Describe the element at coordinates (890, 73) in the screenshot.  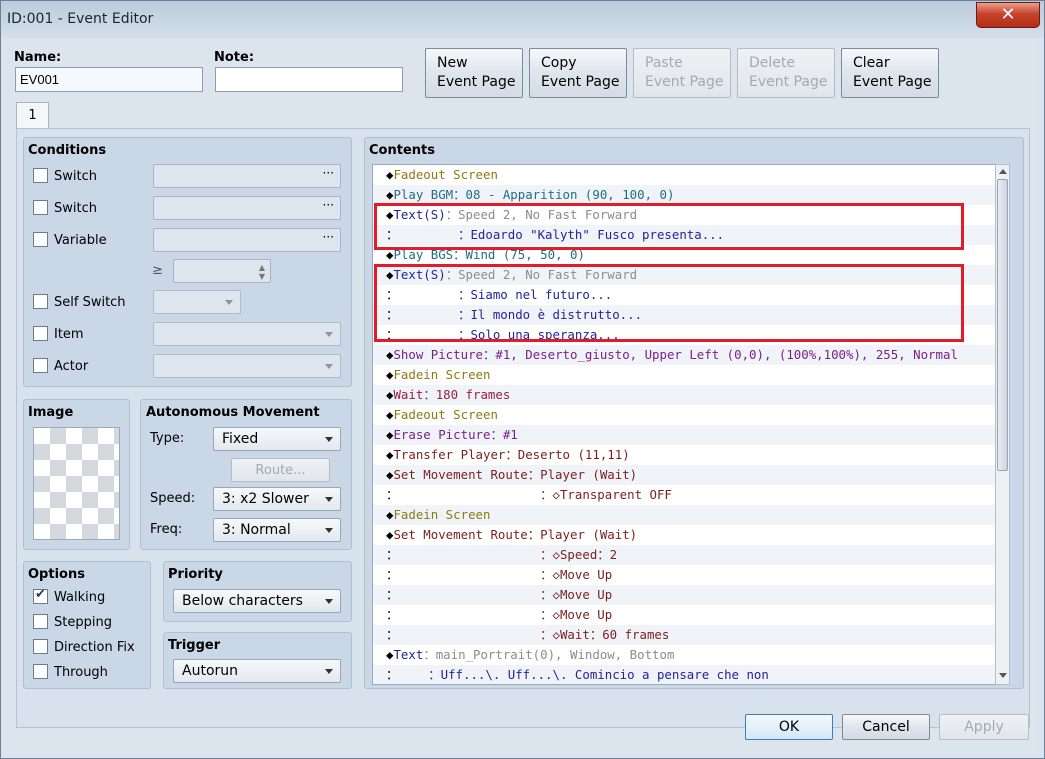
I see `clear-event-page-button: Clear Event Page` at that location.